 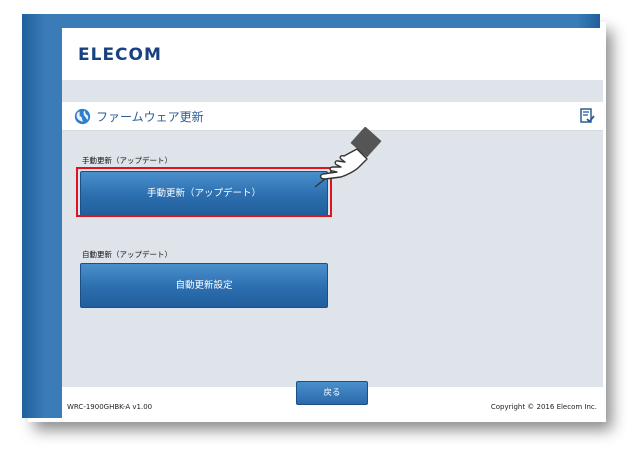 I want to click on document-check-icon, so click(x=587, y=116).